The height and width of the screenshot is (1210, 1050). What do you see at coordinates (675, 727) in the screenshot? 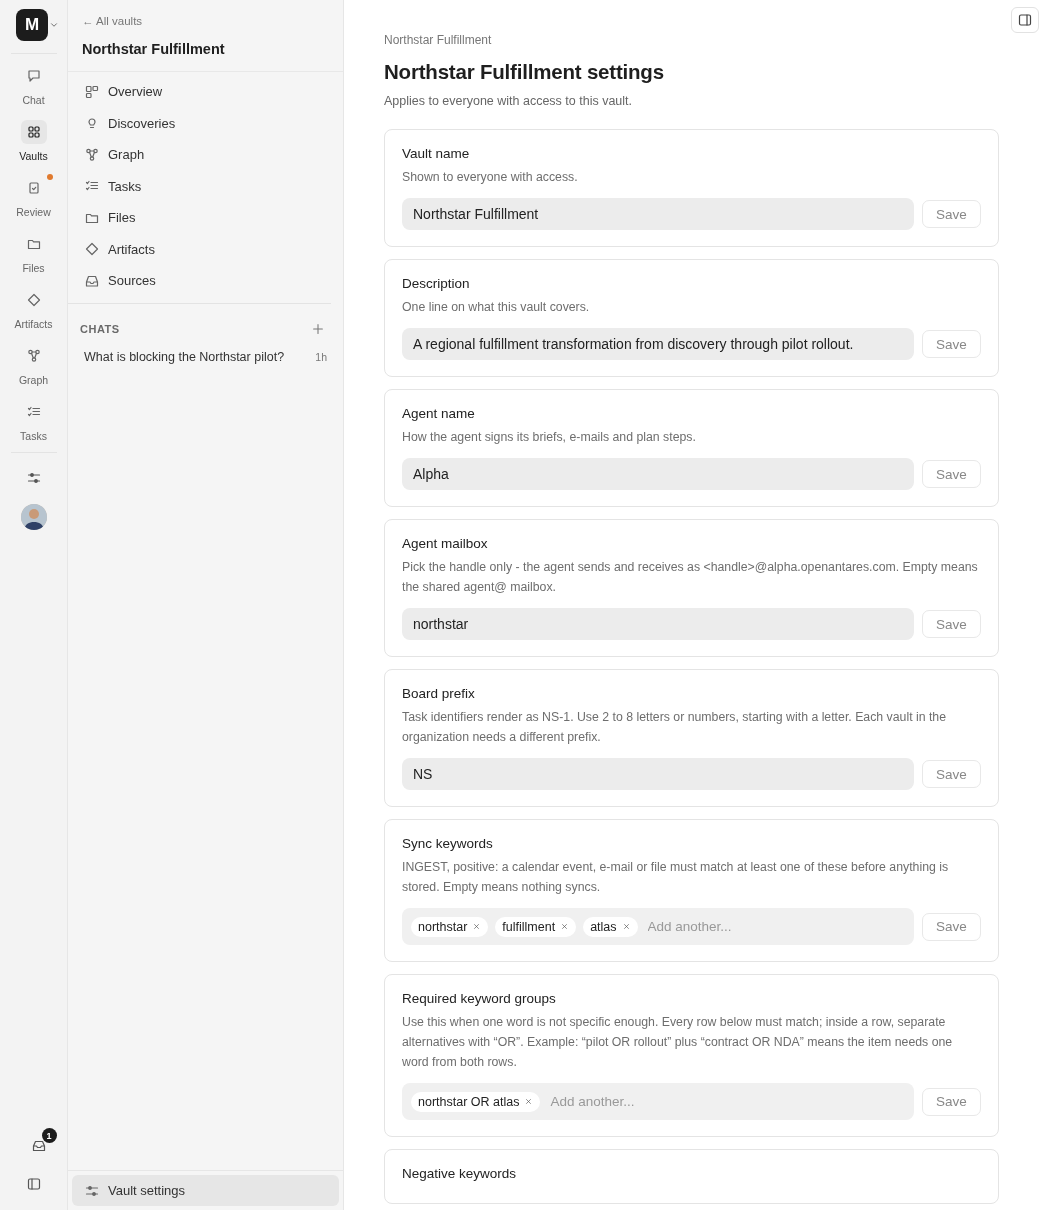
I see `card-description: Task identifiers render as NS-1. Use 2 to 8 letters or numbers, starting with a letter. Each vault in the organization needs a different prefix.` at bounding box center [675, 727].